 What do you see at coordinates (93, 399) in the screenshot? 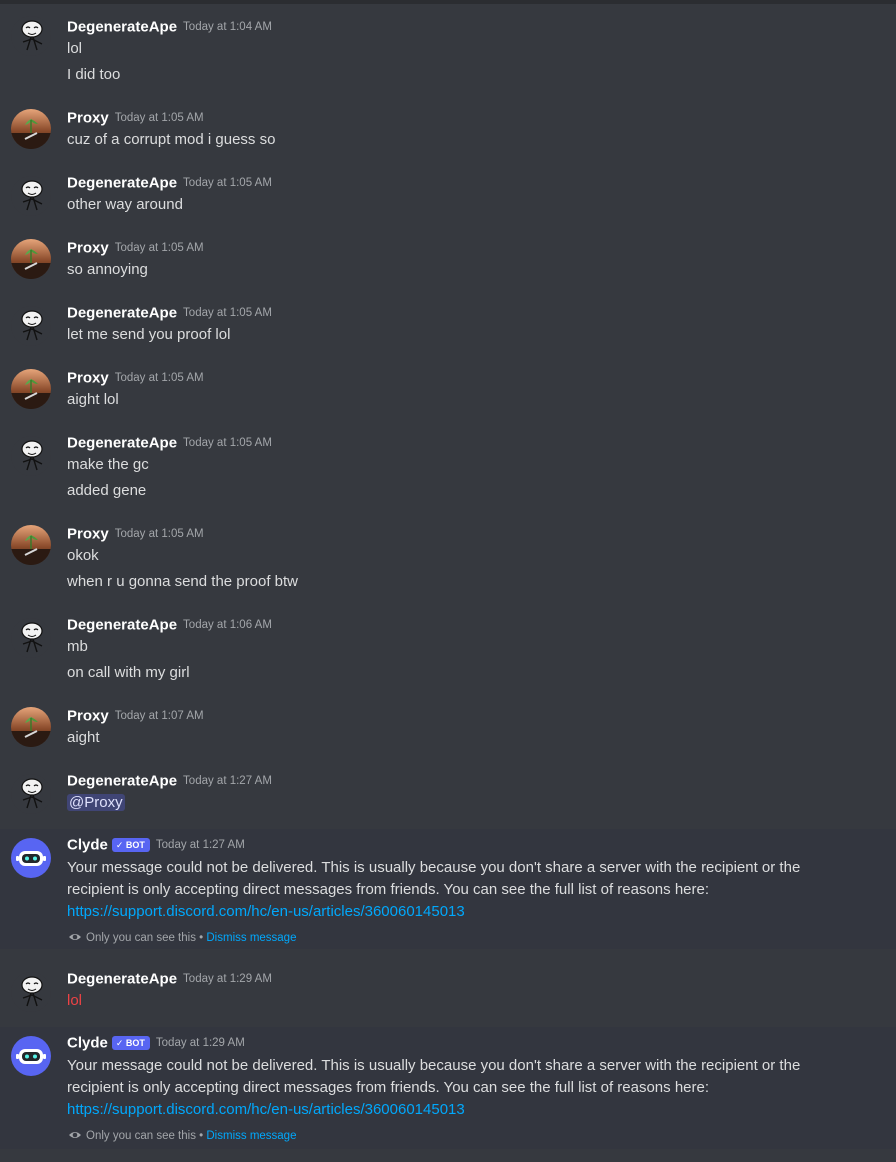
I see `message-text: aight lol` at bounding box center [93, 399].